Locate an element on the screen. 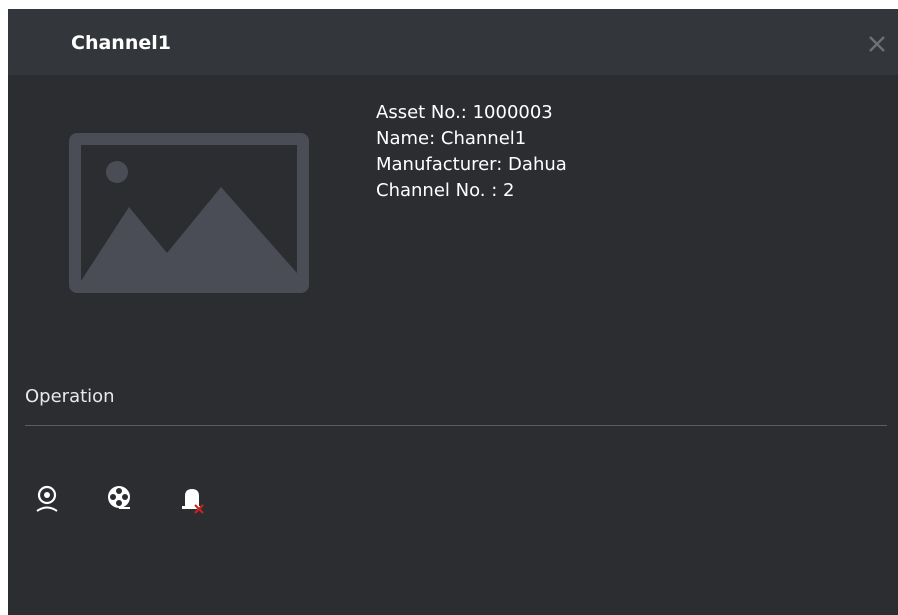  close-icon is located at coordinates (877, 44).